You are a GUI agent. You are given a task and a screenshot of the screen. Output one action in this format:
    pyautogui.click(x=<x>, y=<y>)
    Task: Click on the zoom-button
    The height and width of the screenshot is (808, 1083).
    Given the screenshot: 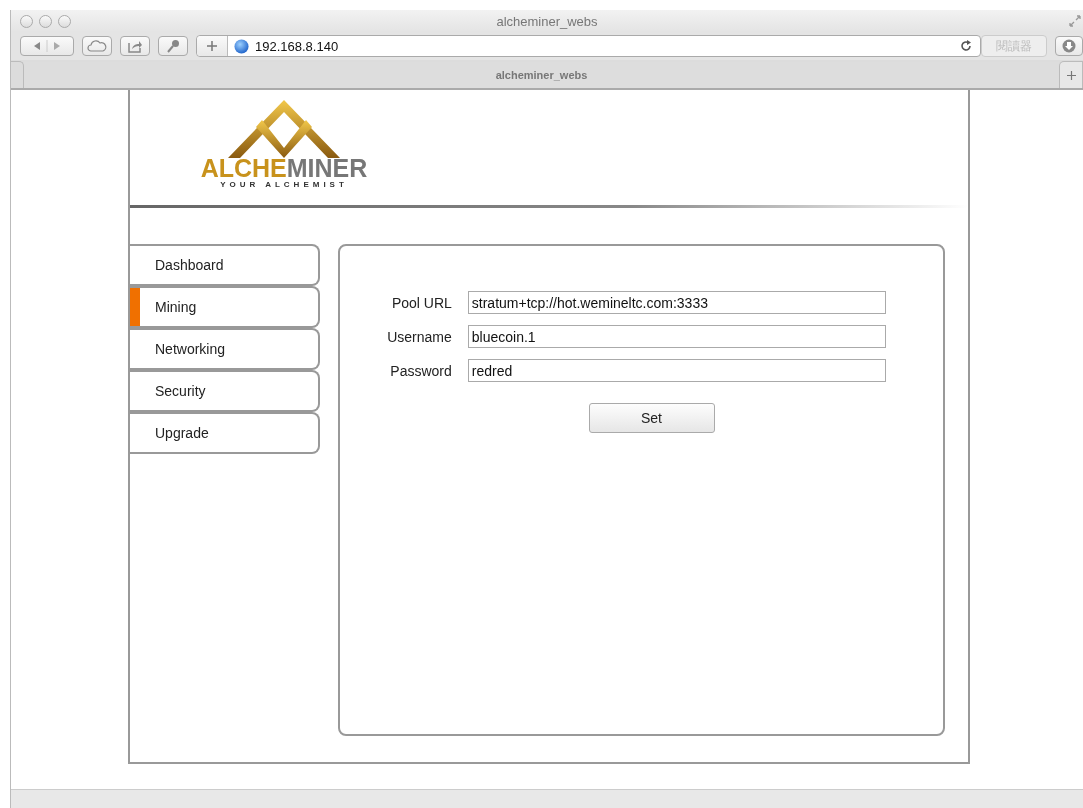 What is the action you would take?
    pyautogui.click(x=64, y=21)
    